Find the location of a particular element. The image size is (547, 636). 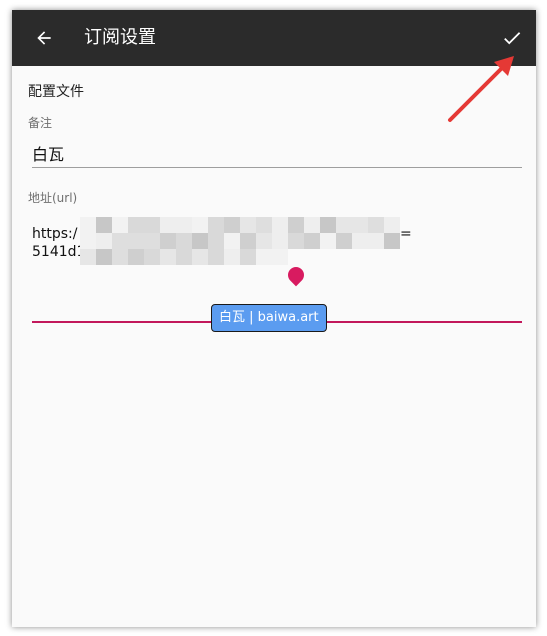

back-button is located at coordinates (44, 38).